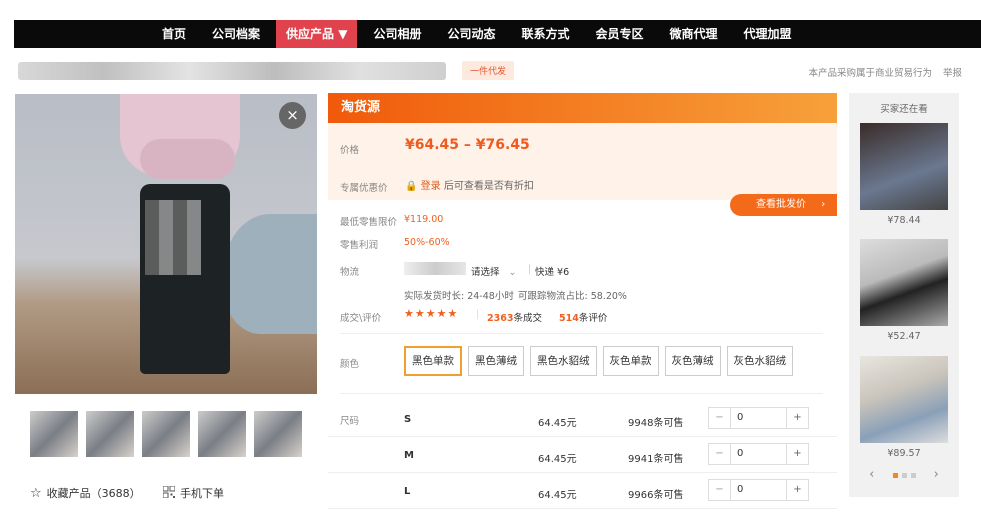 This screenshot has height=523, width=981. Describe the element at coordinates (552, 272) in the screenshot. I see `express-fee: 快递 ¥6` at that location.